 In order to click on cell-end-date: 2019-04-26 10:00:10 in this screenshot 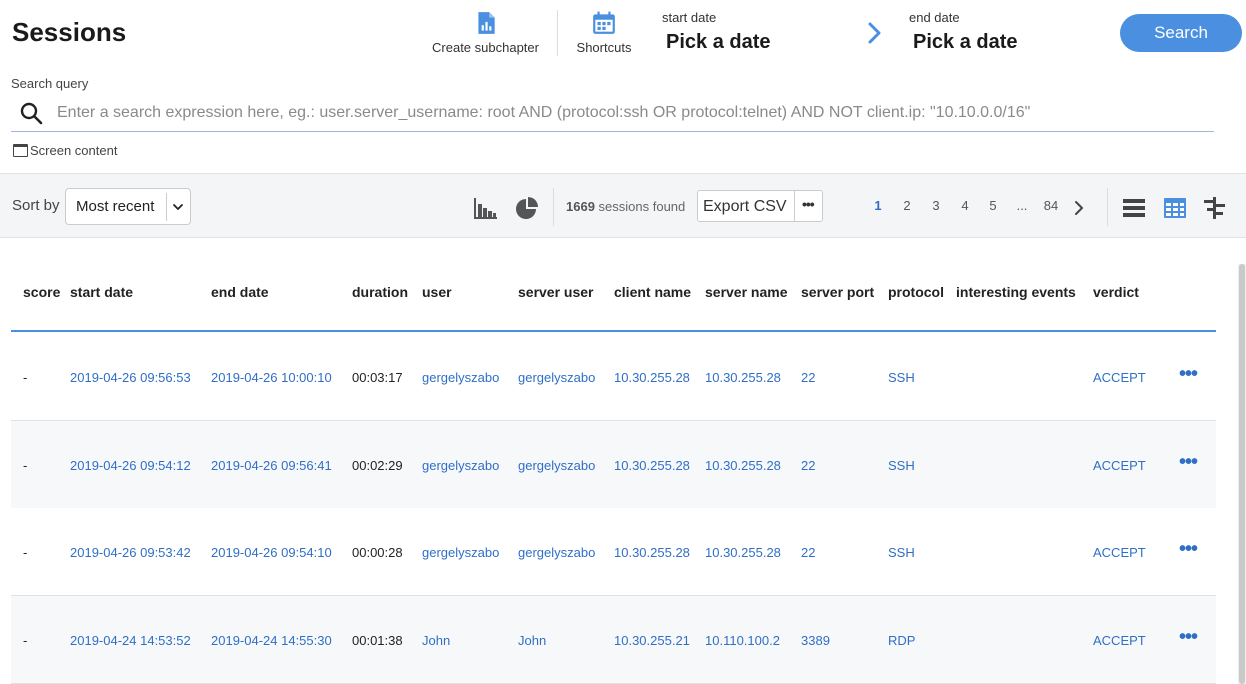, I will do `click(271, 377)`.